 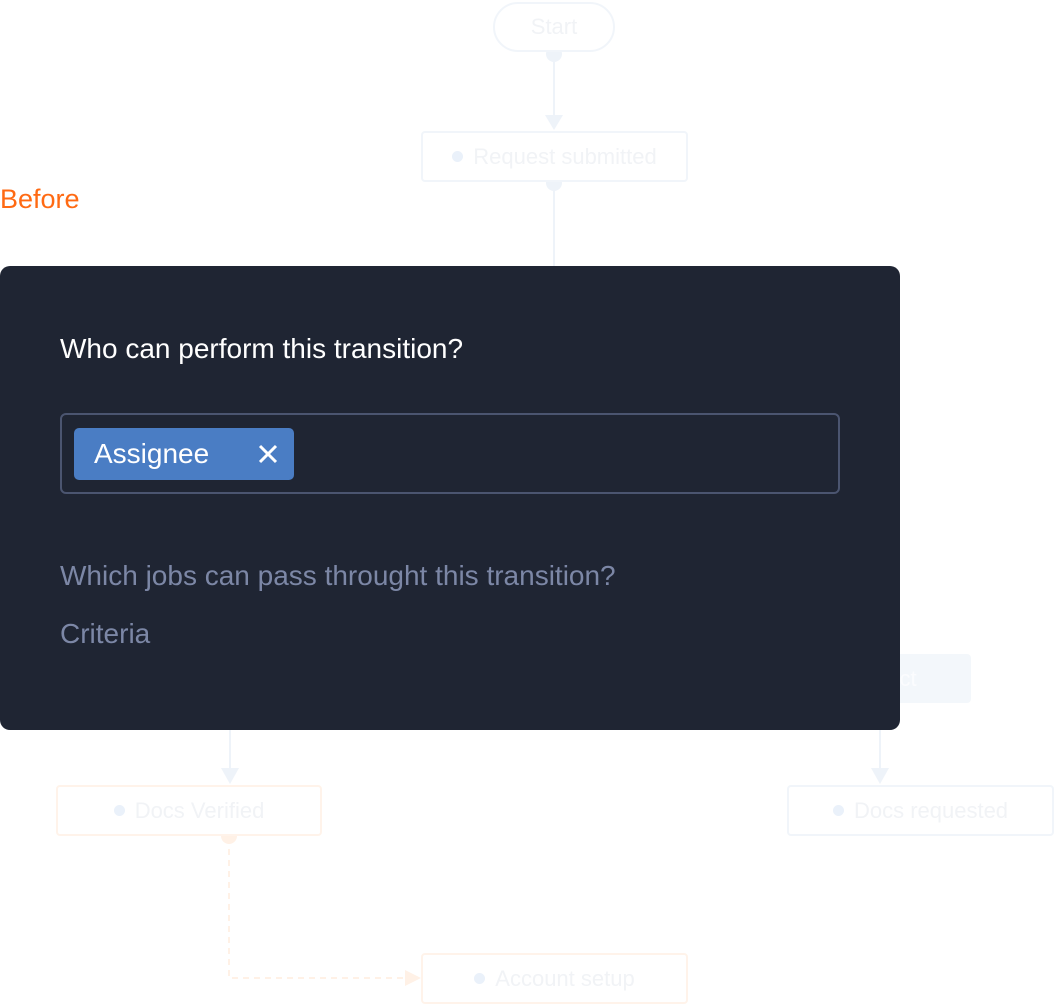 I want to click on flow-node-docs-requested: Docs requested, so click(x=920, y=810).